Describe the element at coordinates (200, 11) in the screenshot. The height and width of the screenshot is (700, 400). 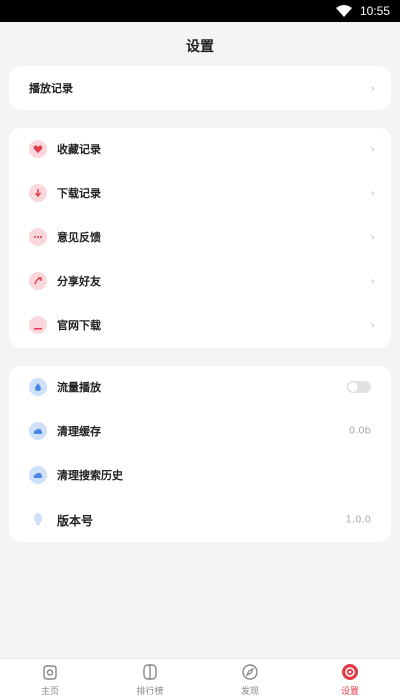
I see `status-bar: 10:55` at that location.